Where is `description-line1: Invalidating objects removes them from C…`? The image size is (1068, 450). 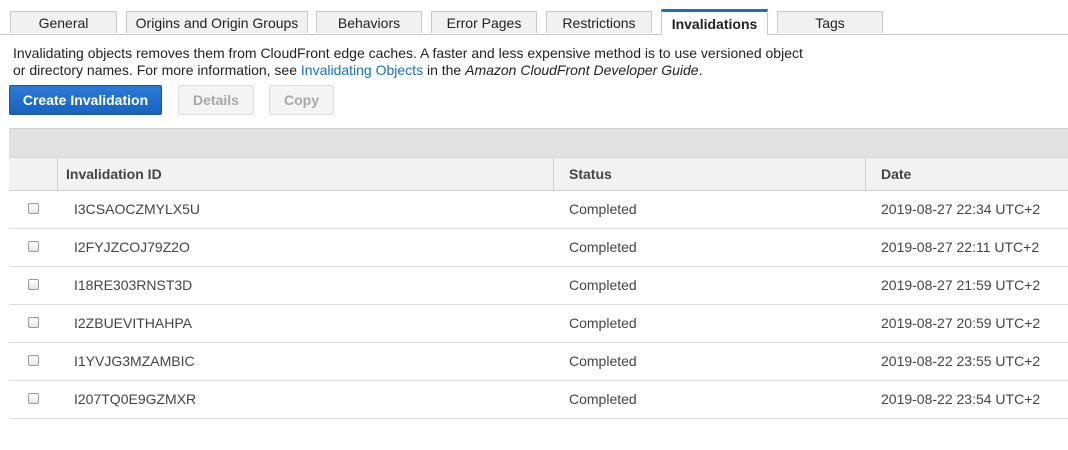 description-line1: Invalidating objects removes them from C… is located at coordinates (408, 53).